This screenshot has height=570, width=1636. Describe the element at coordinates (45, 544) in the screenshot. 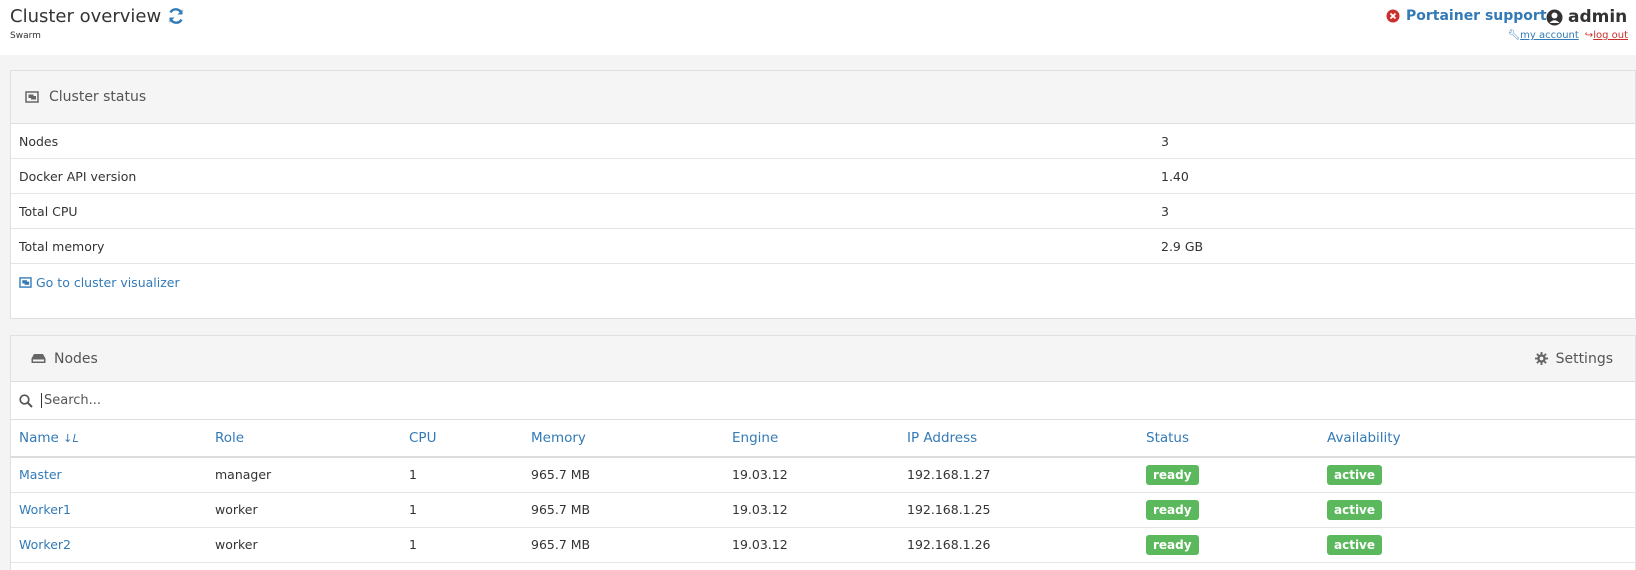

I see `node-name-link: Worker2` at that location.